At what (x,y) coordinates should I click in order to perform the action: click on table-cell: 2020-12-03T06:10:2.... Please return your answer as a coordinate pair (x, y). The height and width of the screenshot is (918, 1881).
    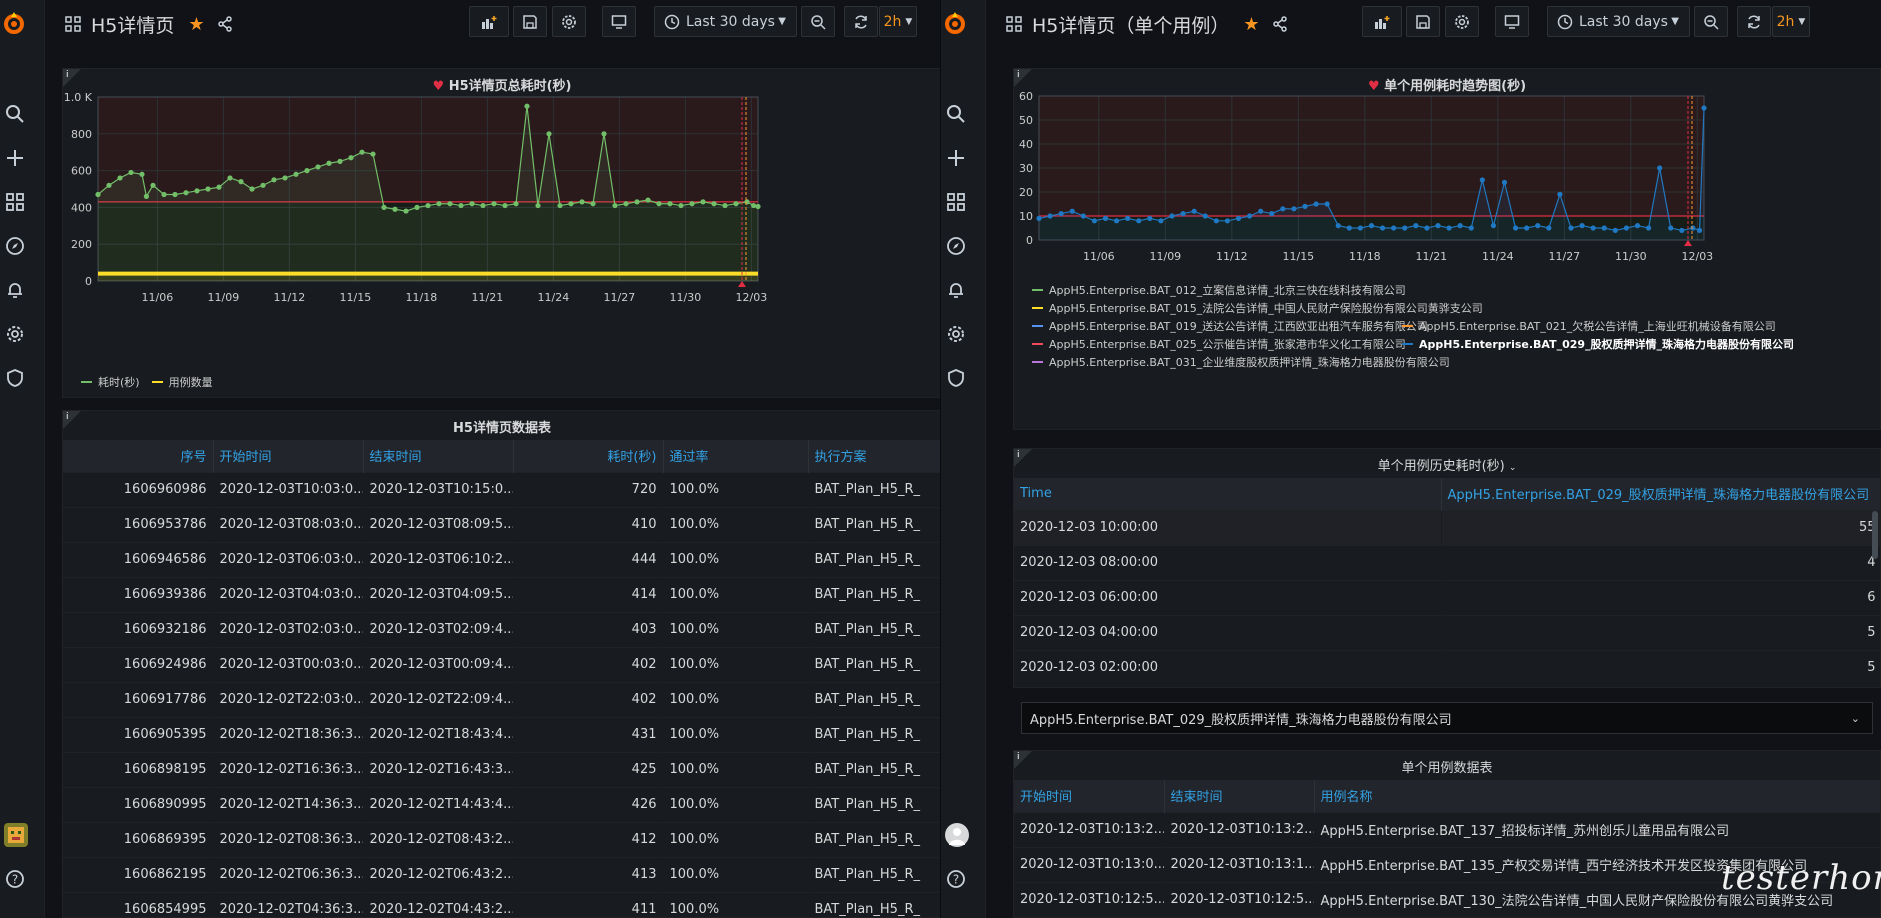
    Looking at the image, I should click on (438, 559).